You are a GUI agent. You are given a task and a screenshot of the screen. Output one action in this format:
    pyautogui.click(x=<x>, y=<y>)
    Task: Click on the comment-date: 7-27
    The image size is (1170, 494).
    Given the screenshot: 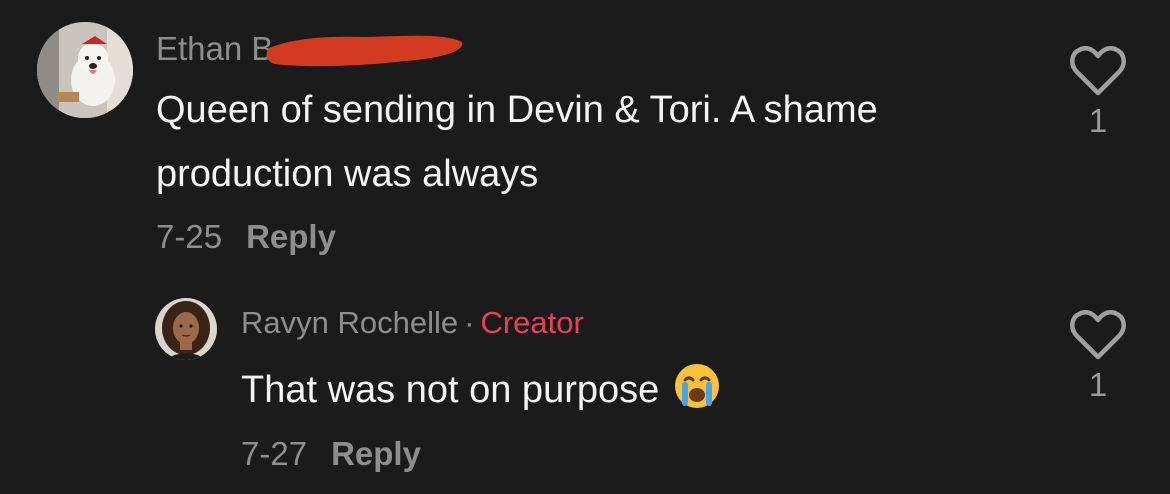 What is the action you would take?
    pyautogui.click(x=274, y=453)
    